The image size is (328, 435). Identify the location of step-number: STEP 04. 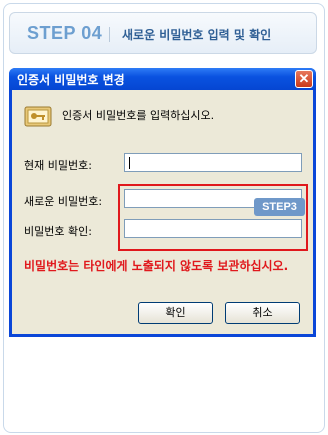
(65, 33).